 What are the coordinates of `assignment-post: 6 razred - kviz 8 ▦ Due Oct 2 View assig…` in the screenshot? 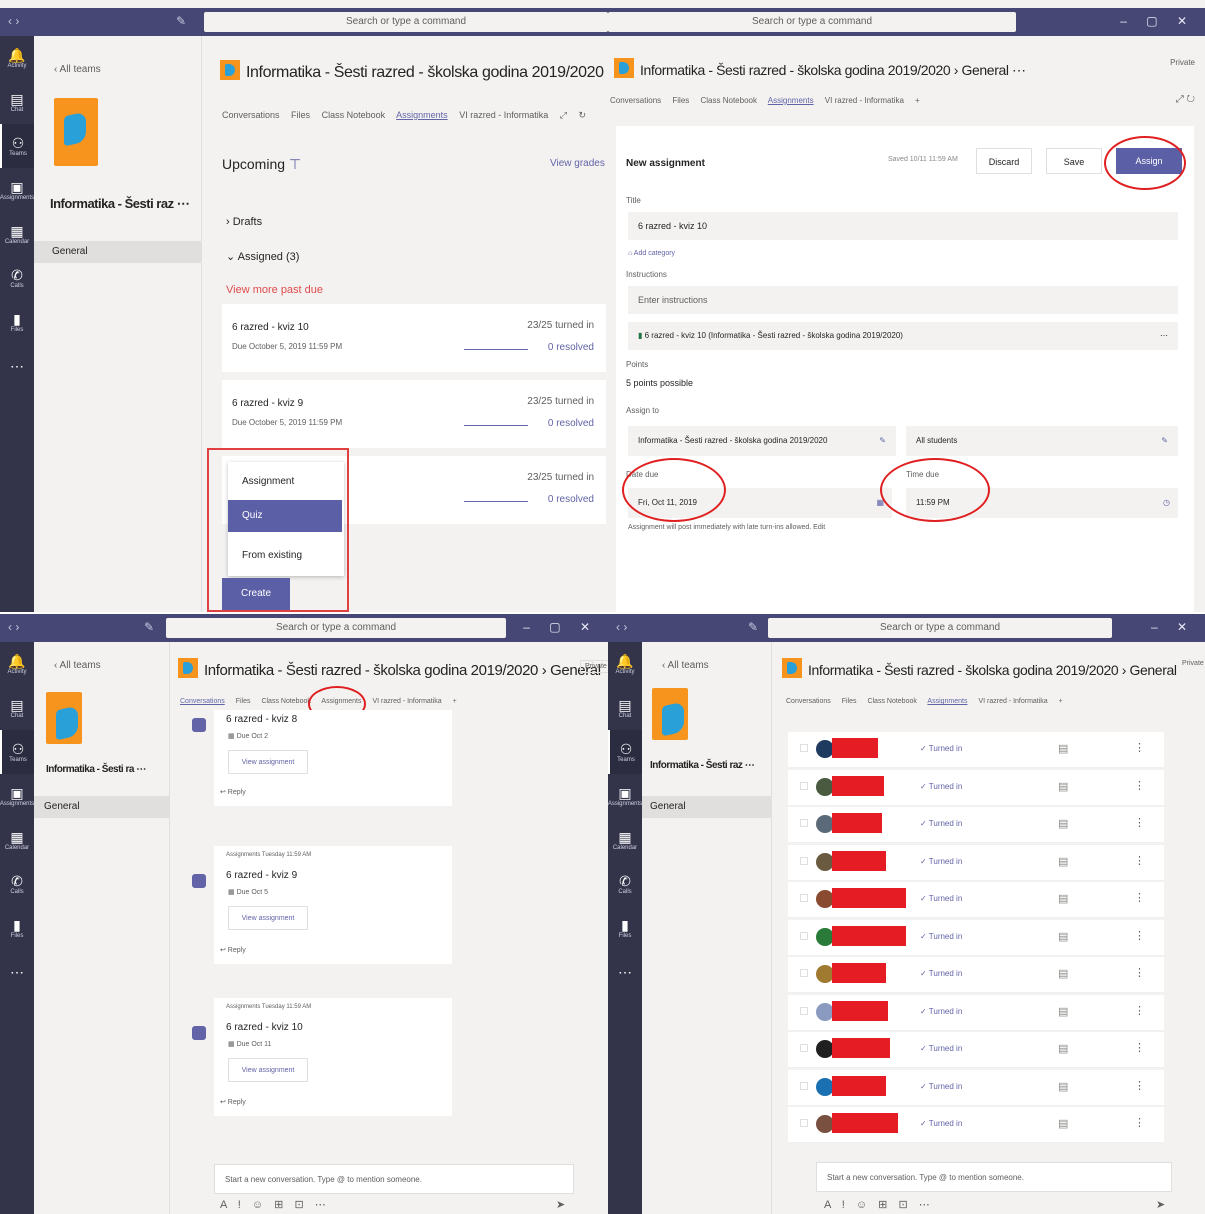 It's located at (322, 758).